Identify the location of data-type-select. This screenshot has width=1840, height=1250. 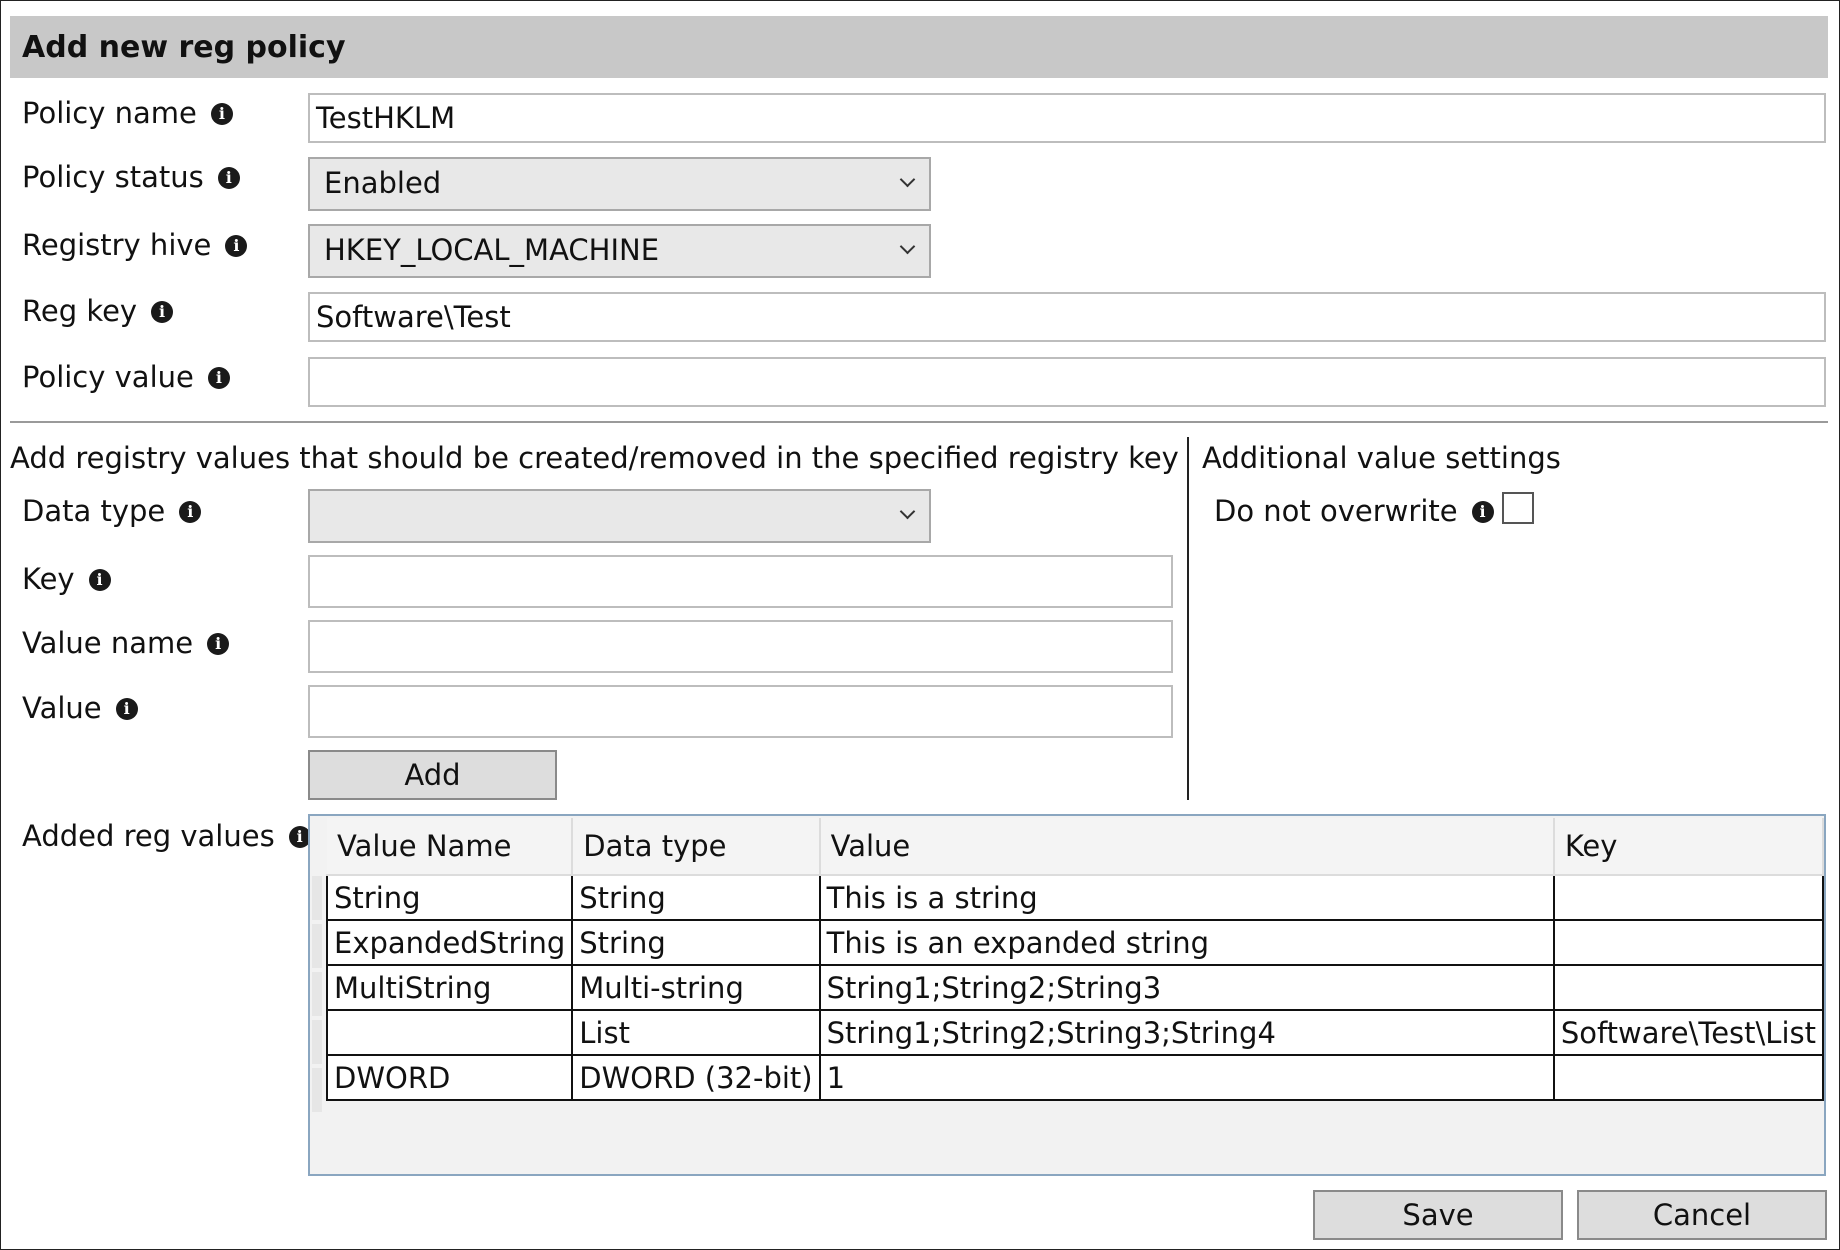
(619, 516).